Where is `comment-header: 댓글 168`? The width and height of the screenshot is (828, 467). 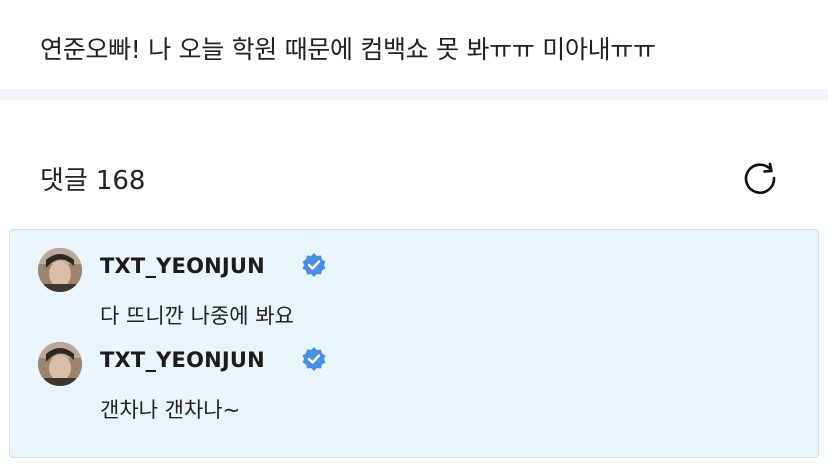
comment-header: 댓글 168 is located at coordinates (92, 178).